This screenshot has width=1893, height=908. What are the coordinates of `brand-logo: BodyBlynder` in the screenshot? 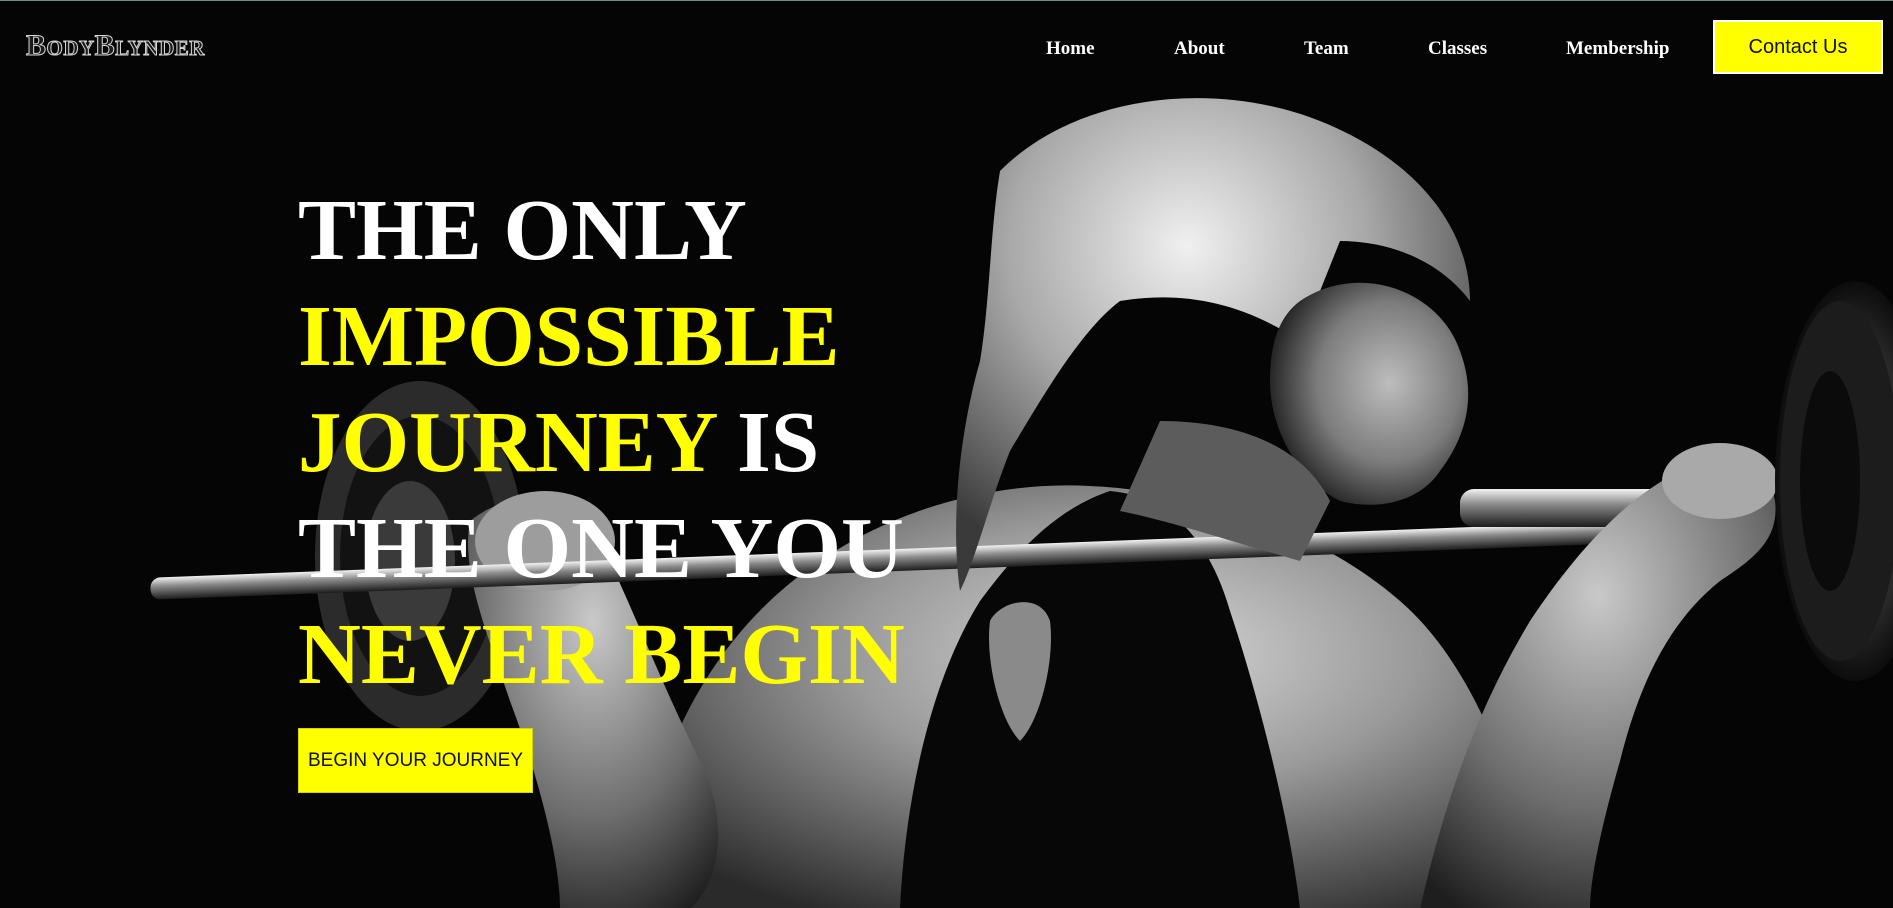 It's located at (115, 45).